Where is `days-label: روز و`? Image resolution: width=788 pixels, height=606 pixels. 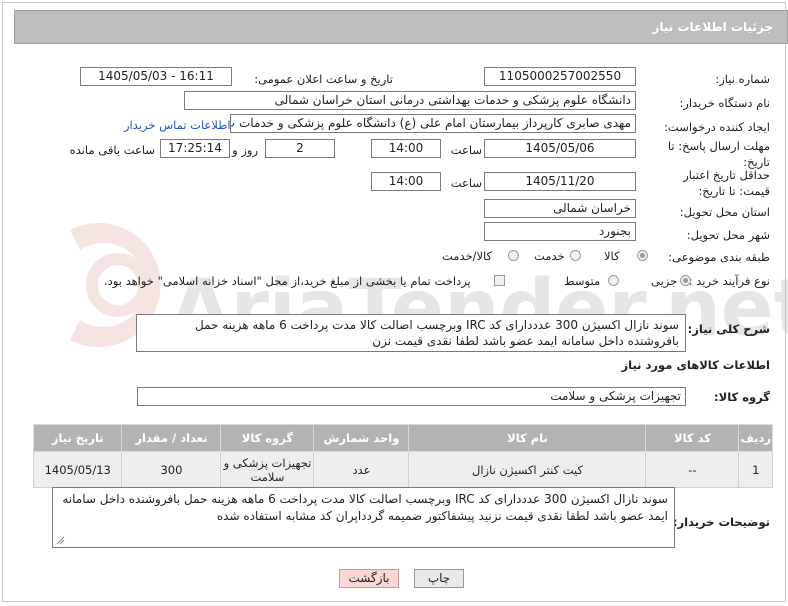 days-label: روز و is located at coordinates (245, 150).